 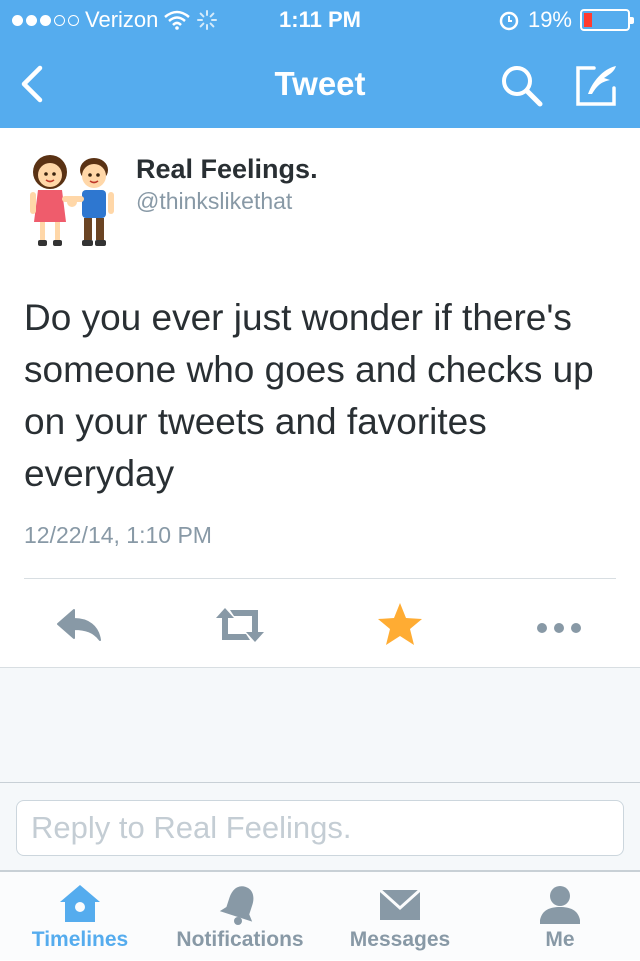 What do you see at coordinates (560, 939) in the screenshot?
I see `tab-label: Me` at bounding box center [560, 939].